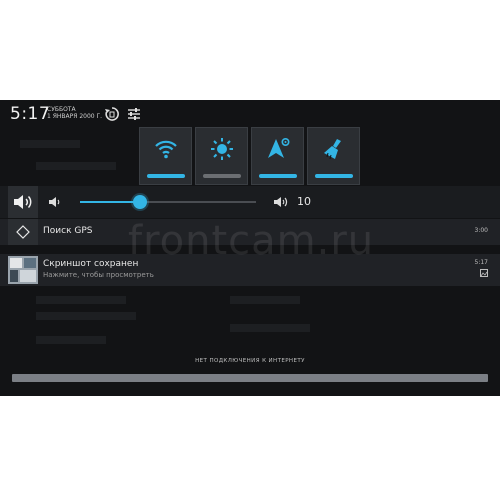 The height and width of the screenshot is (500, 500). I want to click on brightness-icon, so click(222, 149).